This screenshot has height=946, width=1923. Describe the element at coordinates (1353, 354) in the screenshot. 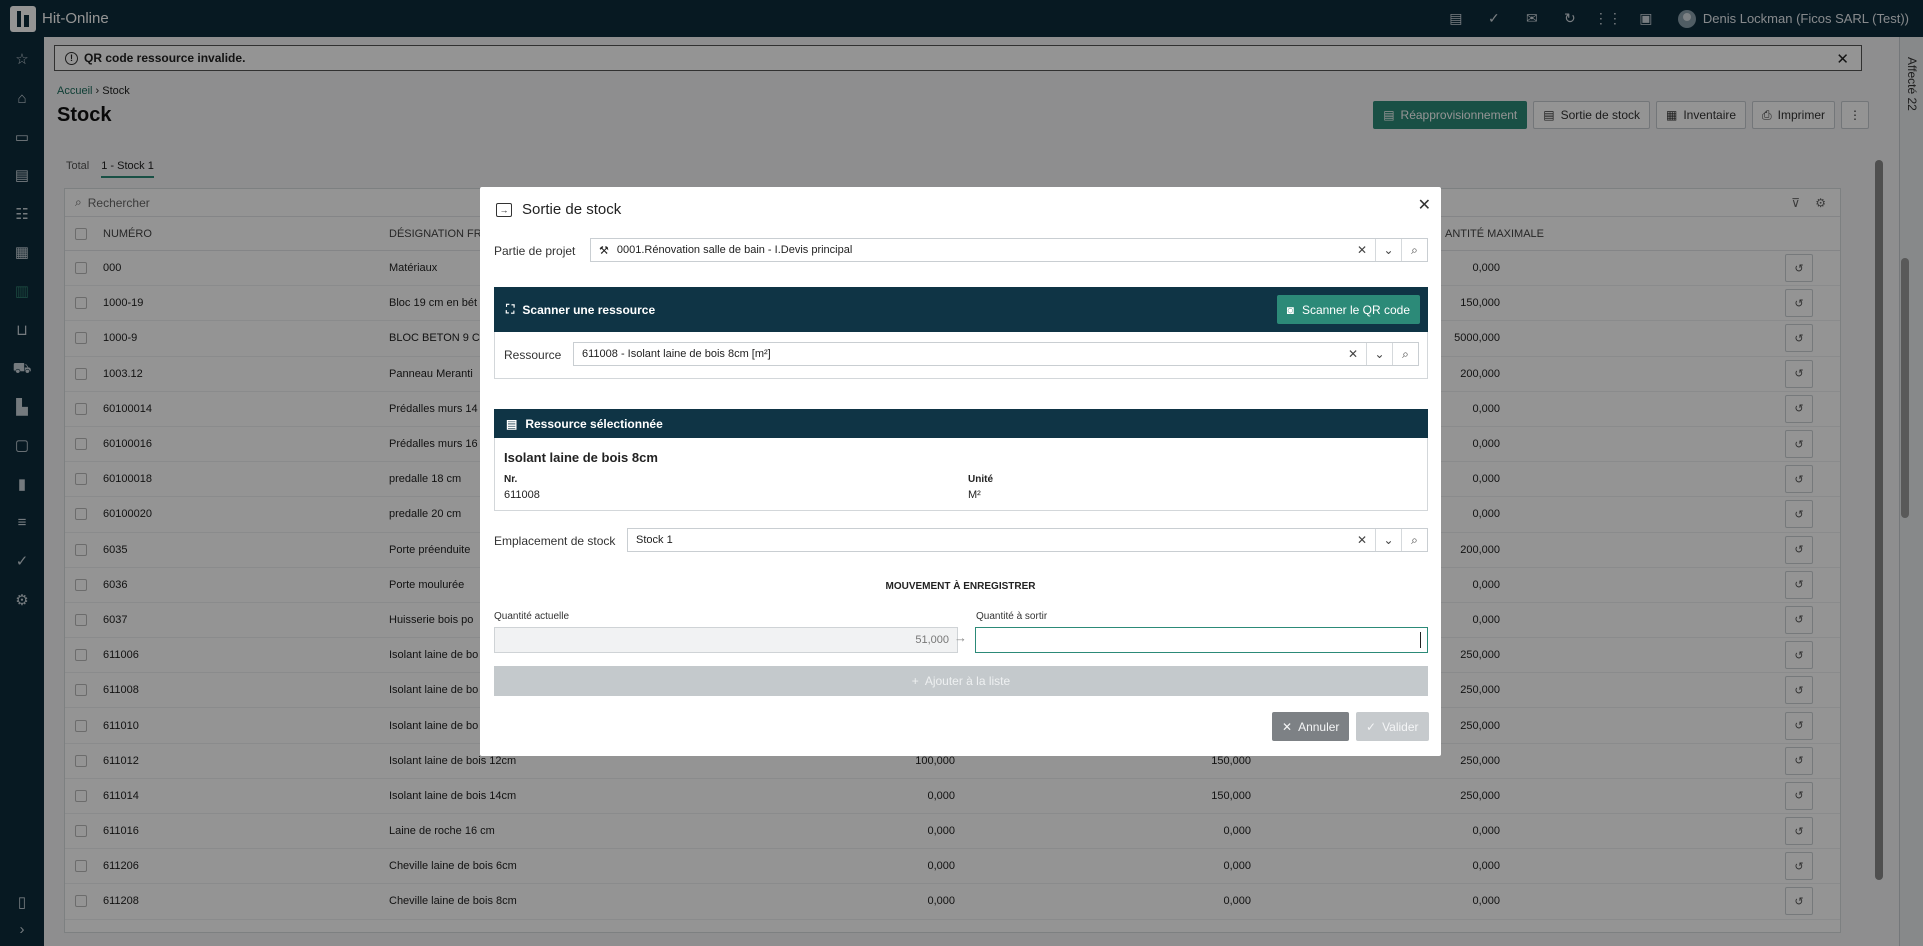

I see `clear-resource-icon: ✕` at that location.